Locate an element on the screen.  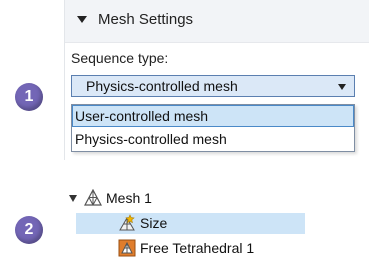
tree-expand-icon is located at coordinates (73, 198).